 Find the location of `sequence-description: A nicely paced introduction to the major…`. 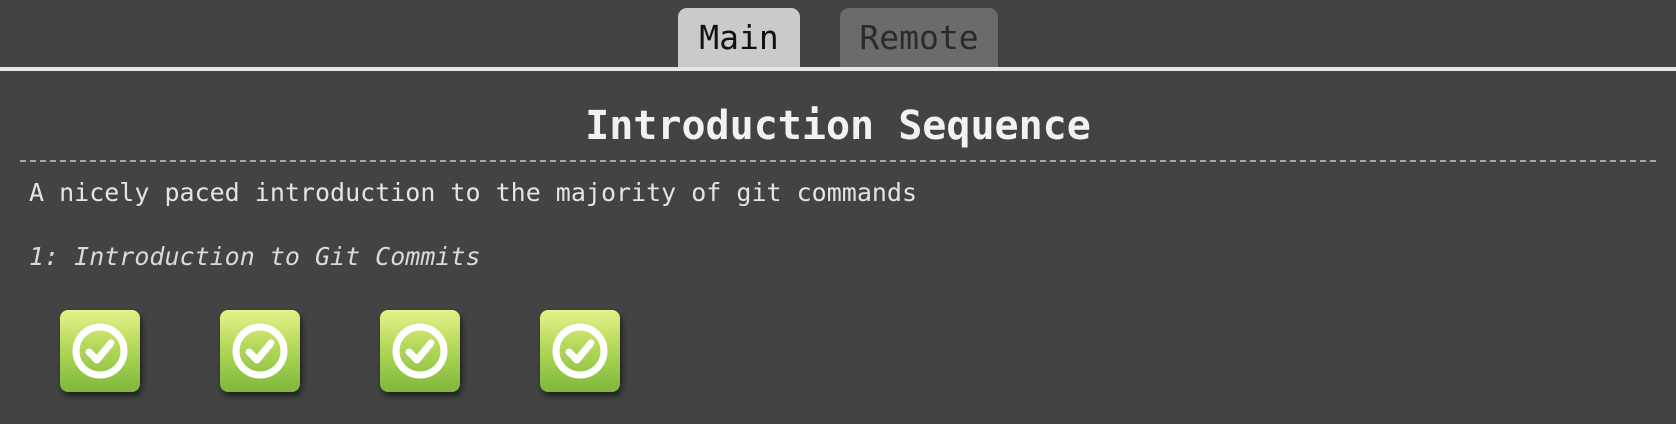

sequence-description: A nicely paced introduction to the major… is located at coordinates (473, 192).